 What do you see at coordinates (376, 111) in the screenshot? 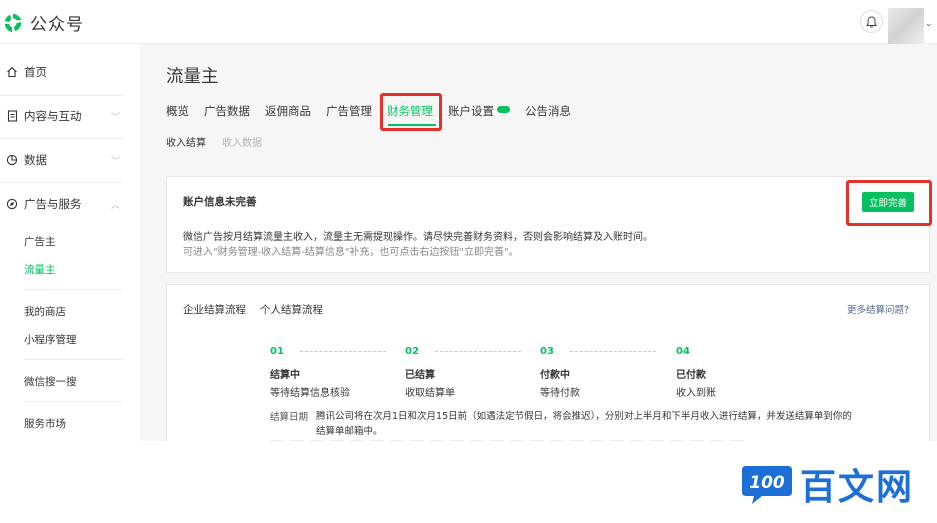
I see `tab-bar: 概览 广告数据 返佣商品 广告管理 财务管理 账户设置 公告消息` at bounding box center [376, 111].